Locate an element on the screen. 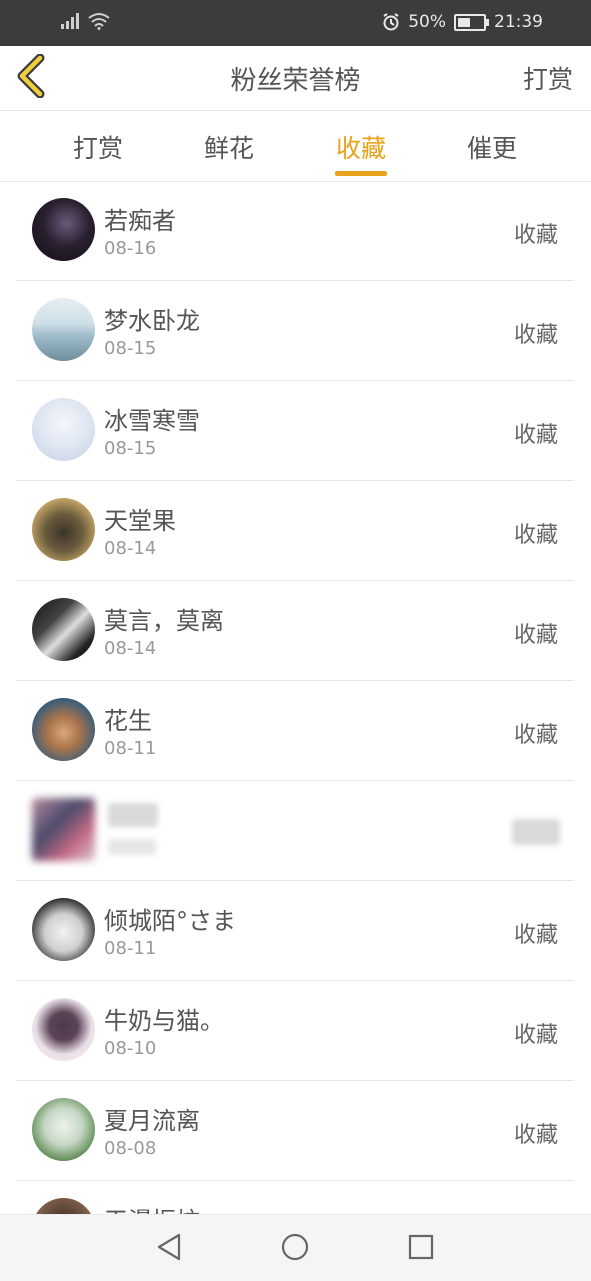 This screenshot has height=1281, width=591. fan-date: 08-10 is located at coordinates (130, 1048).